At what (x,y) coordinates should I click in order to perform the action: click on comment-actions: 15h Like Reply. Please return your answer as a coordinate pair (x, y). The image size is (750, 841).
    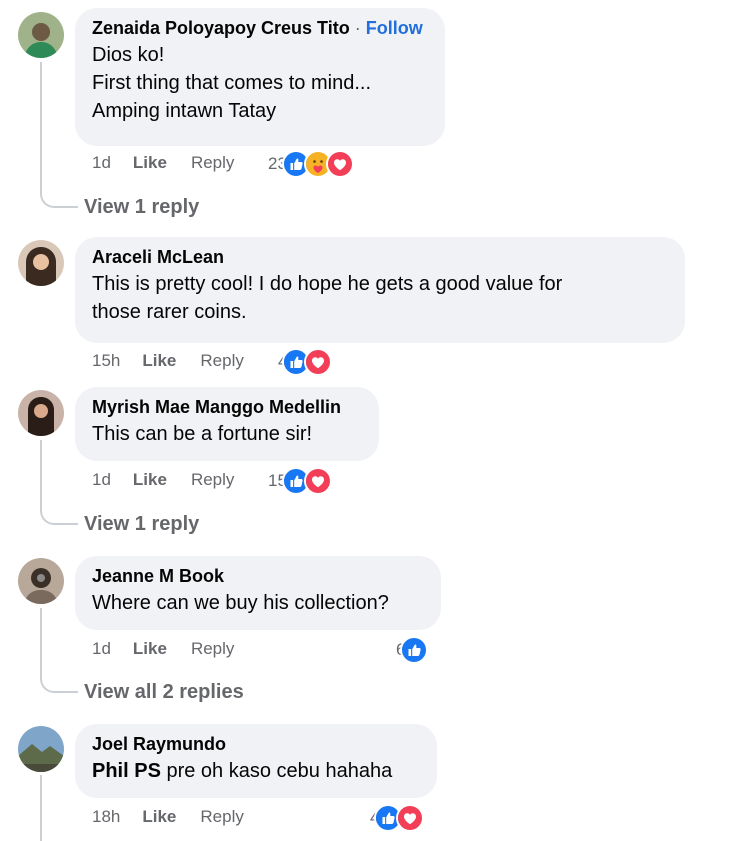
    Looking at the image, I should click on (168, 361).